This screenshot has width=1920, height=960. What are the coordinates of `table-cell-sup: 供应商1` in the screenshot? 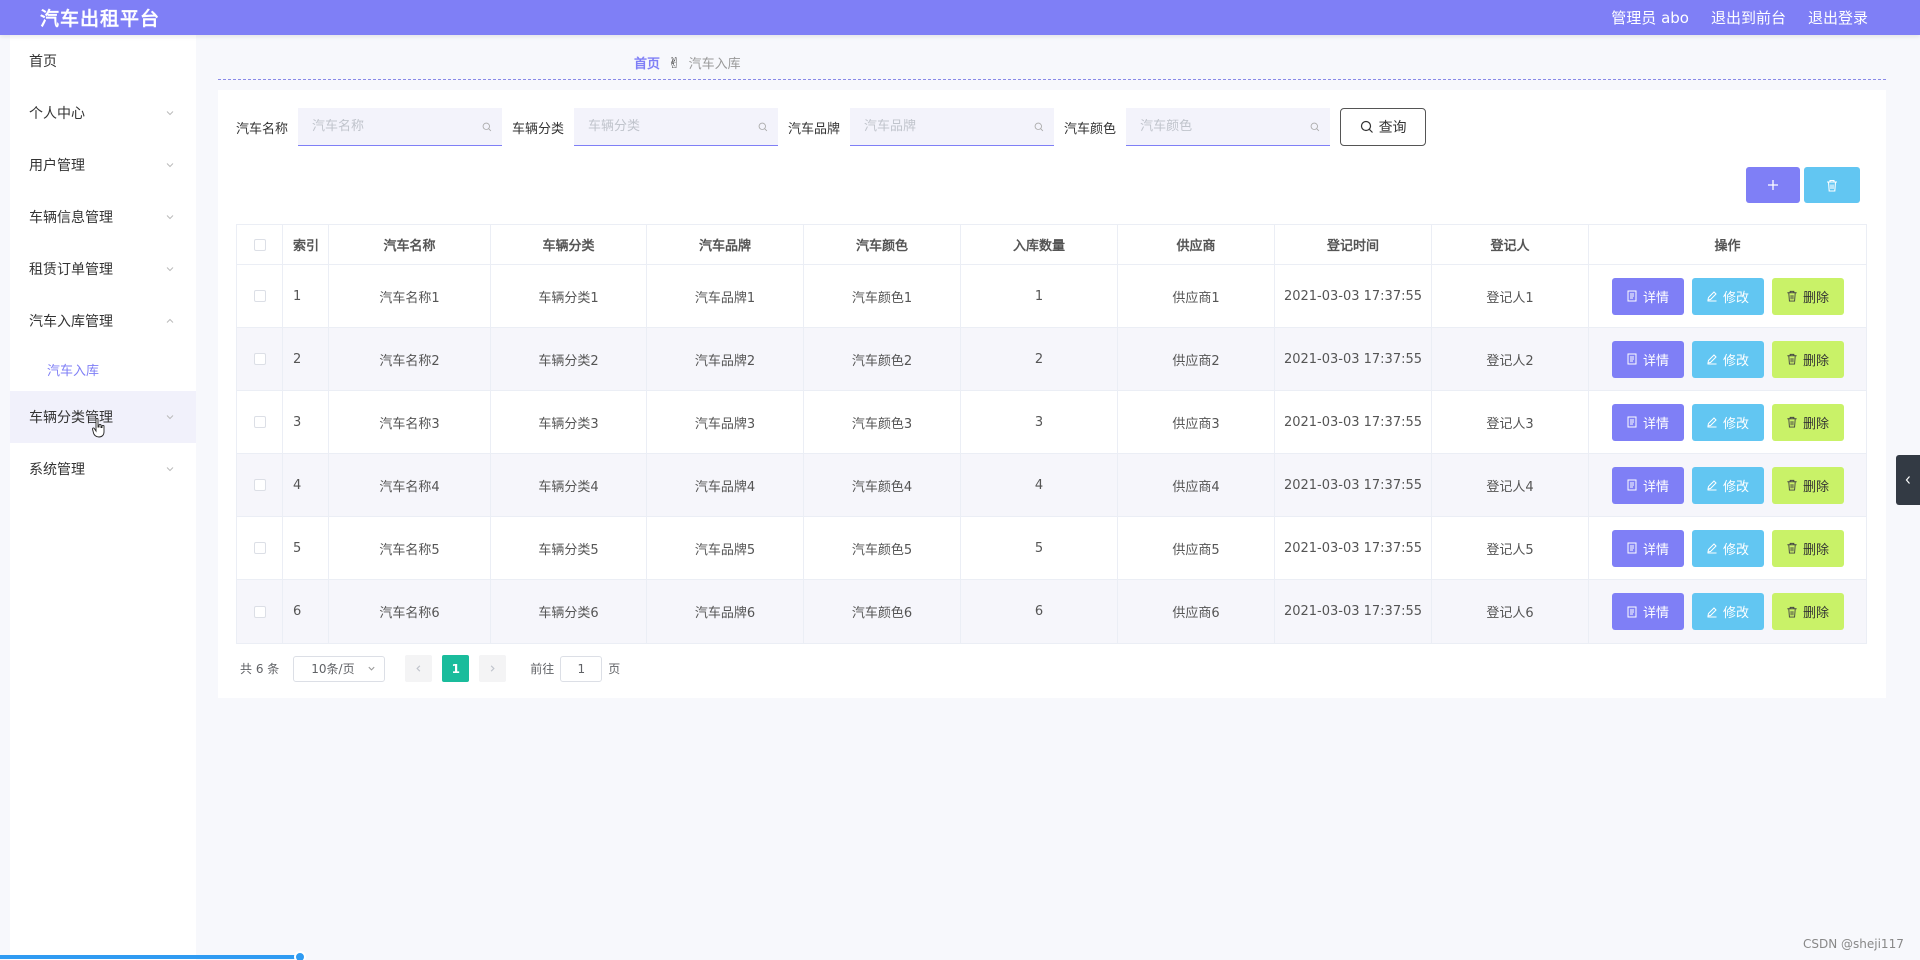 It's located at (1196, 296).